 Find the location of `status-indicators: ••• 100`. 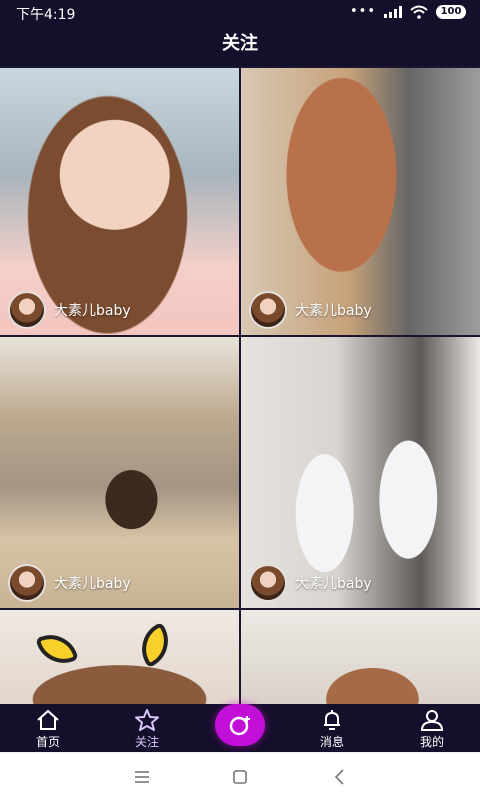

status-indicators: ••• 100 is located at coordinates (408, 11).